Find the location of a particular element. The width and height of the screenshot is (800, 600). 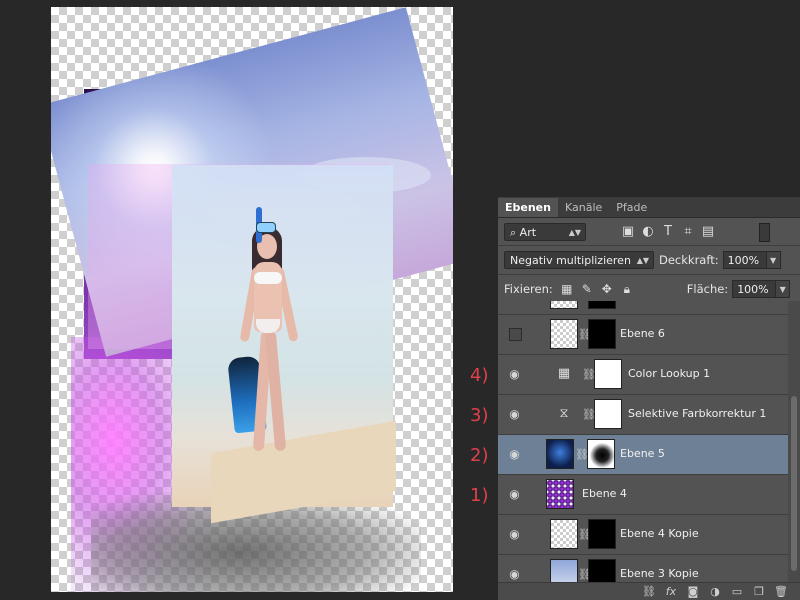

lock-label: Fixieren: is located at coordinates (528, 289).